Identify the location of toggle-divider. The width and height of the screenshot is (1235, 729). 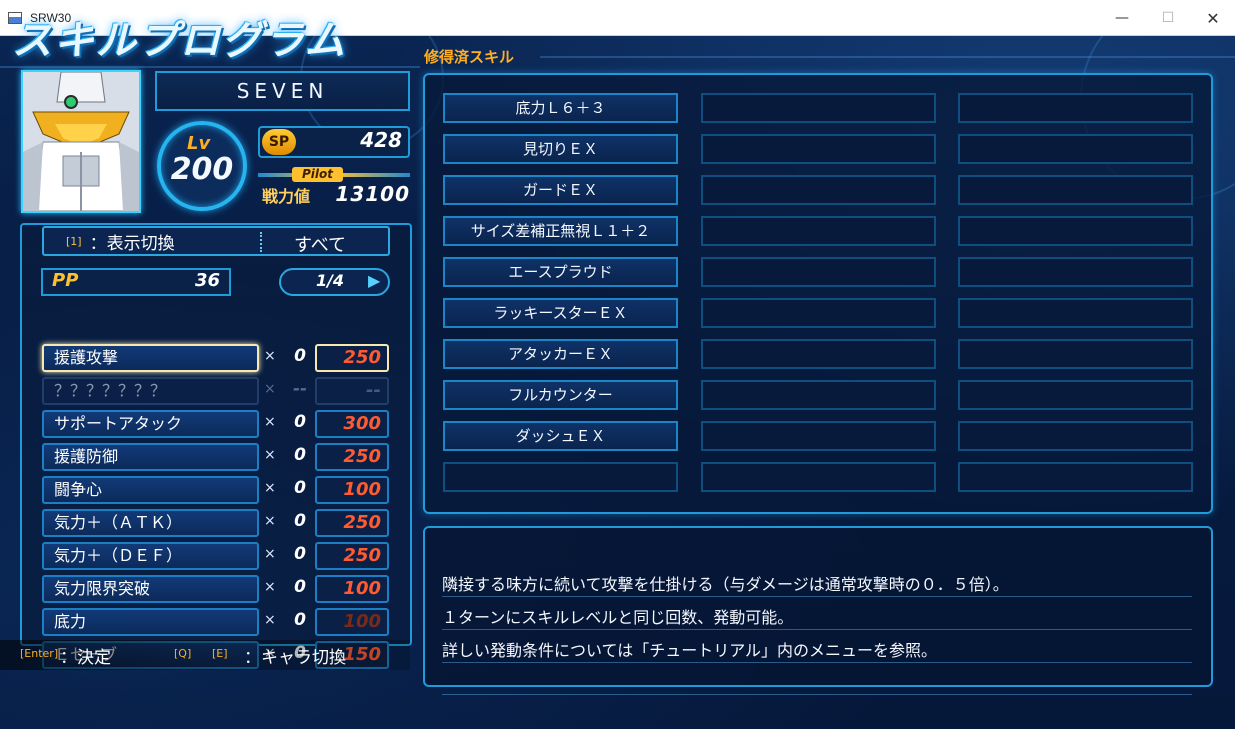
(261, 242).